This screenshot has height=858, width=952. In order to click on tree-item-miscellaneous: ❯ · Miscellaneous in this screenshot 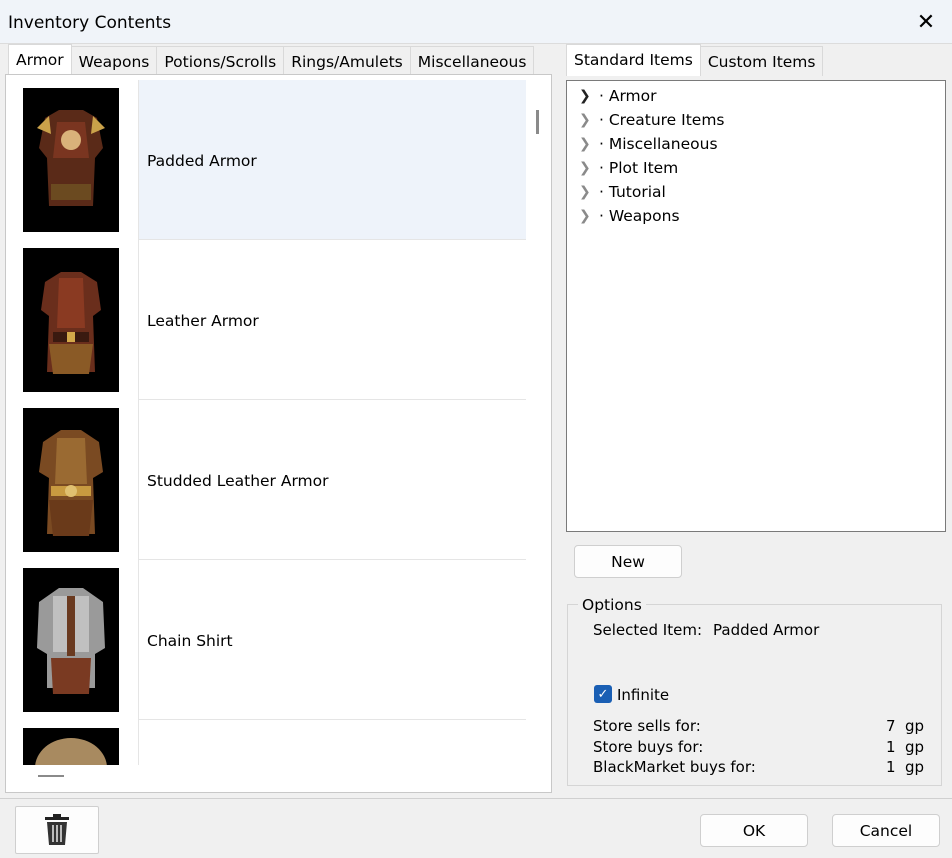, I will do `click(648, 144)`.